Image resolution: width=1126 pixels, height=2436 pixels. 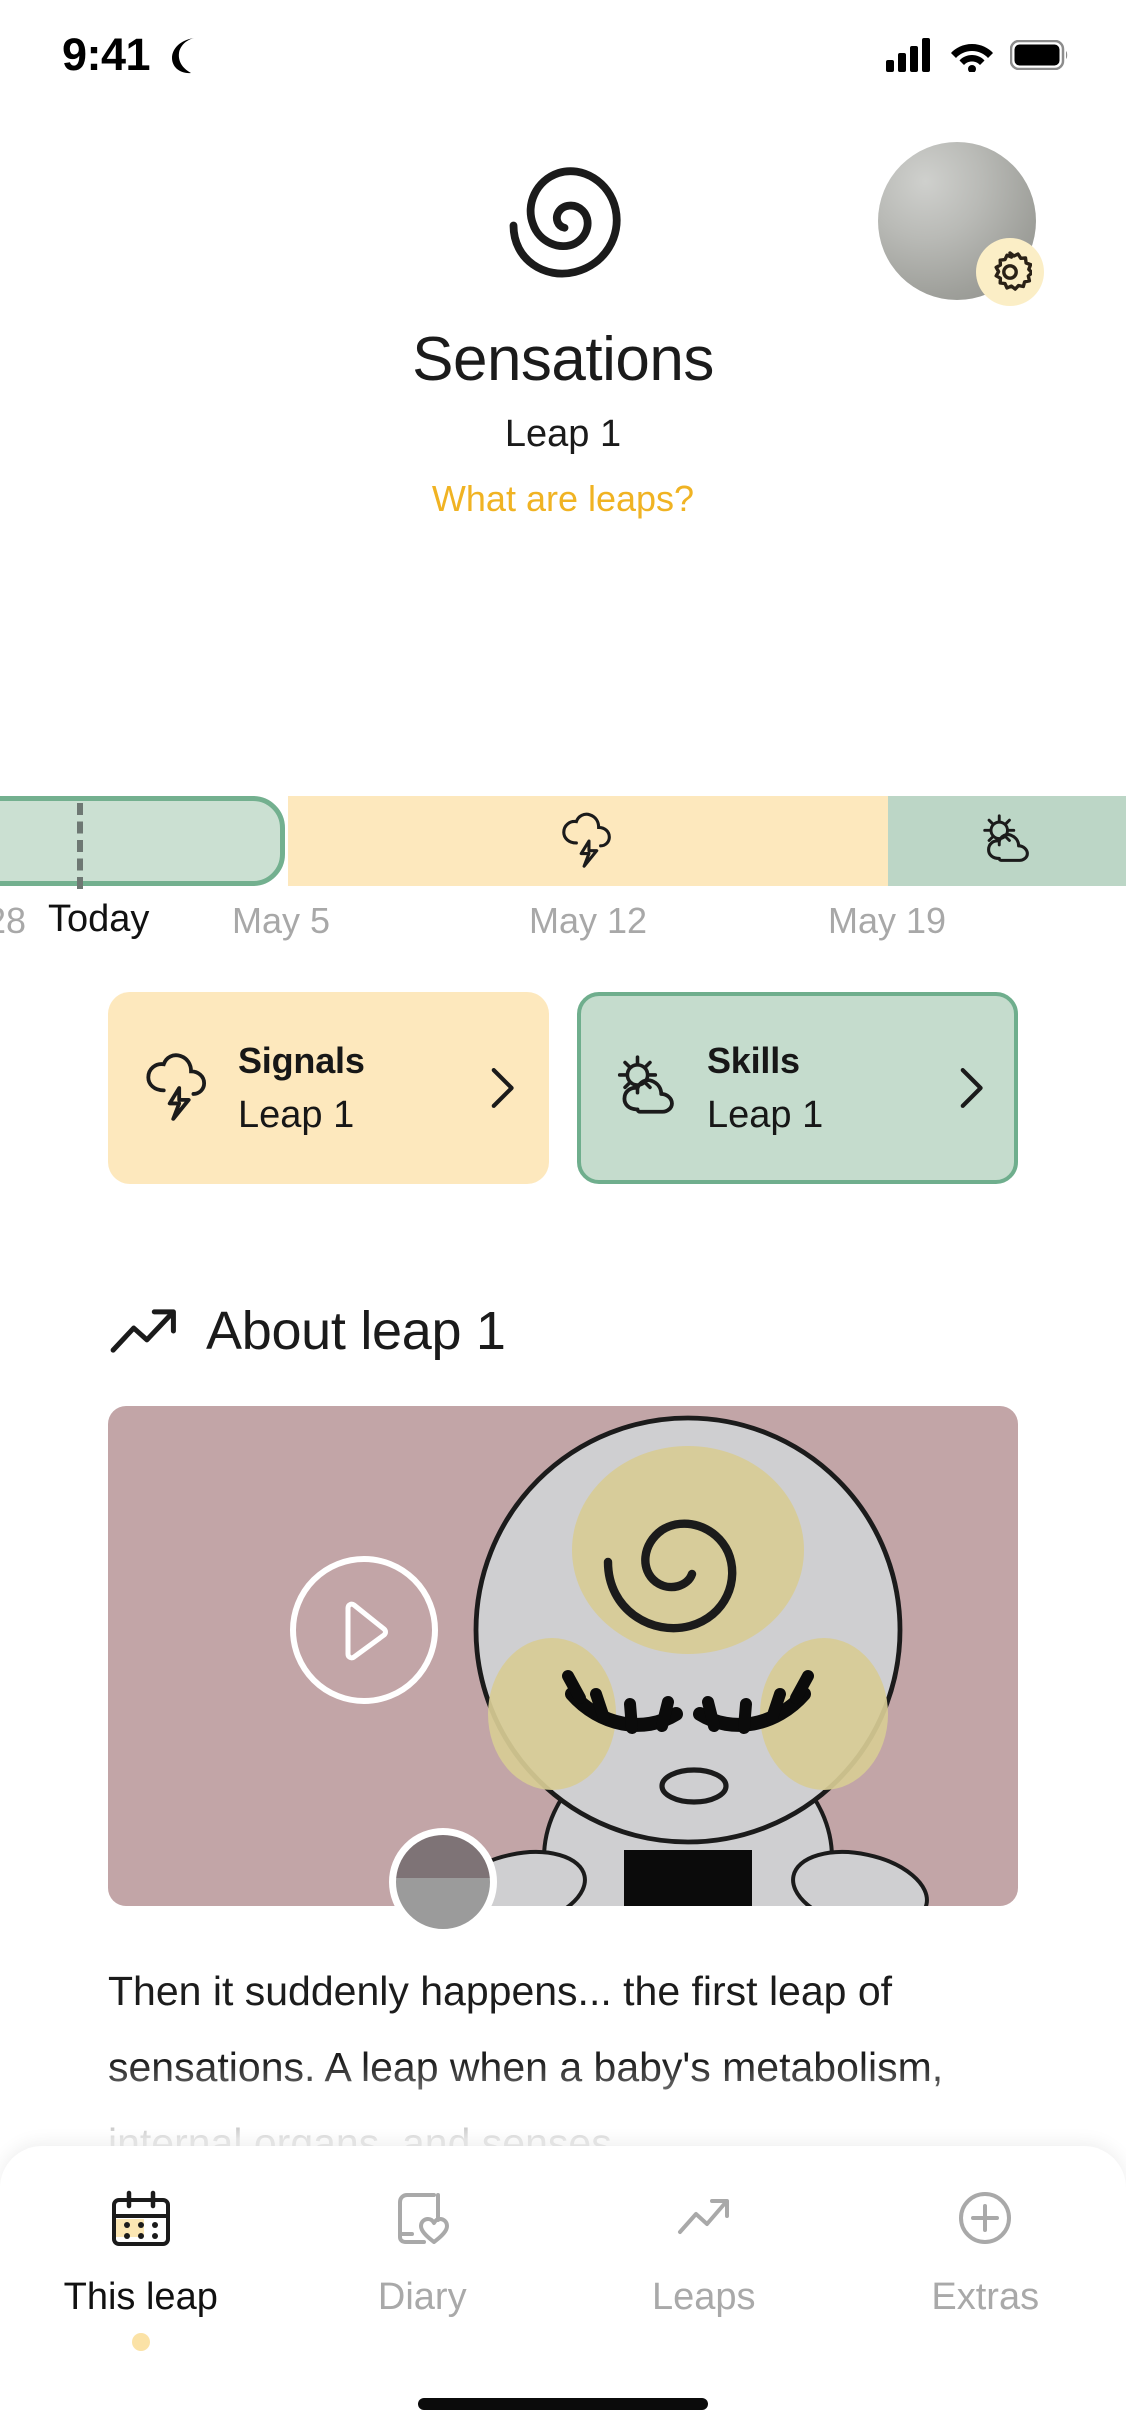 What do you see at coordinates (565, 222) in the screenshot?
I see `spiral-logo-icon` at bounding box center [565, 222].